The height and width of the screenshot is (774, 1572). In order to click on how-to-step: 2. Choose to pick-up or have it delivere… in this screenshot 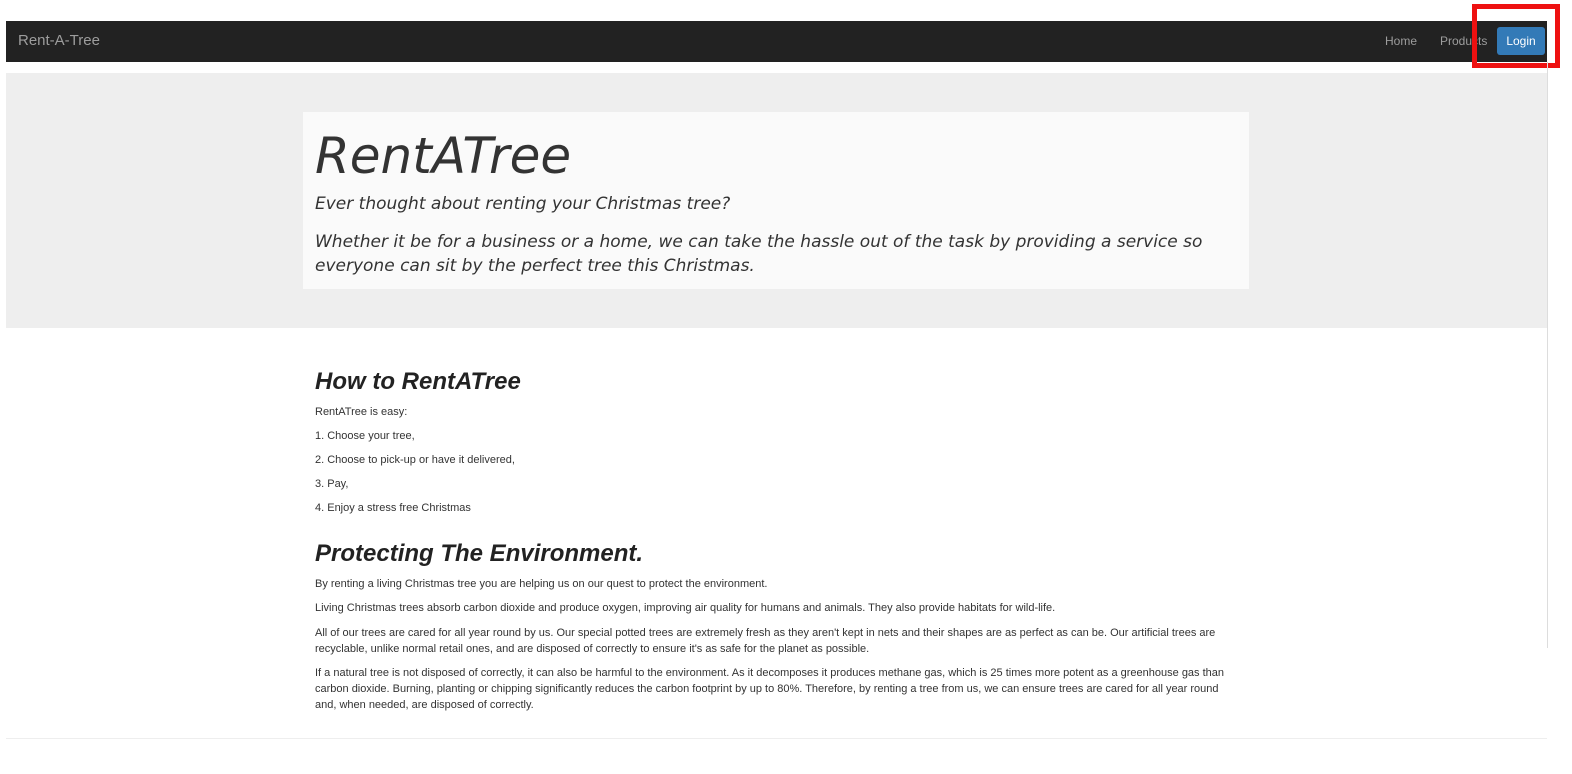, I will do `click(415, 460)`.